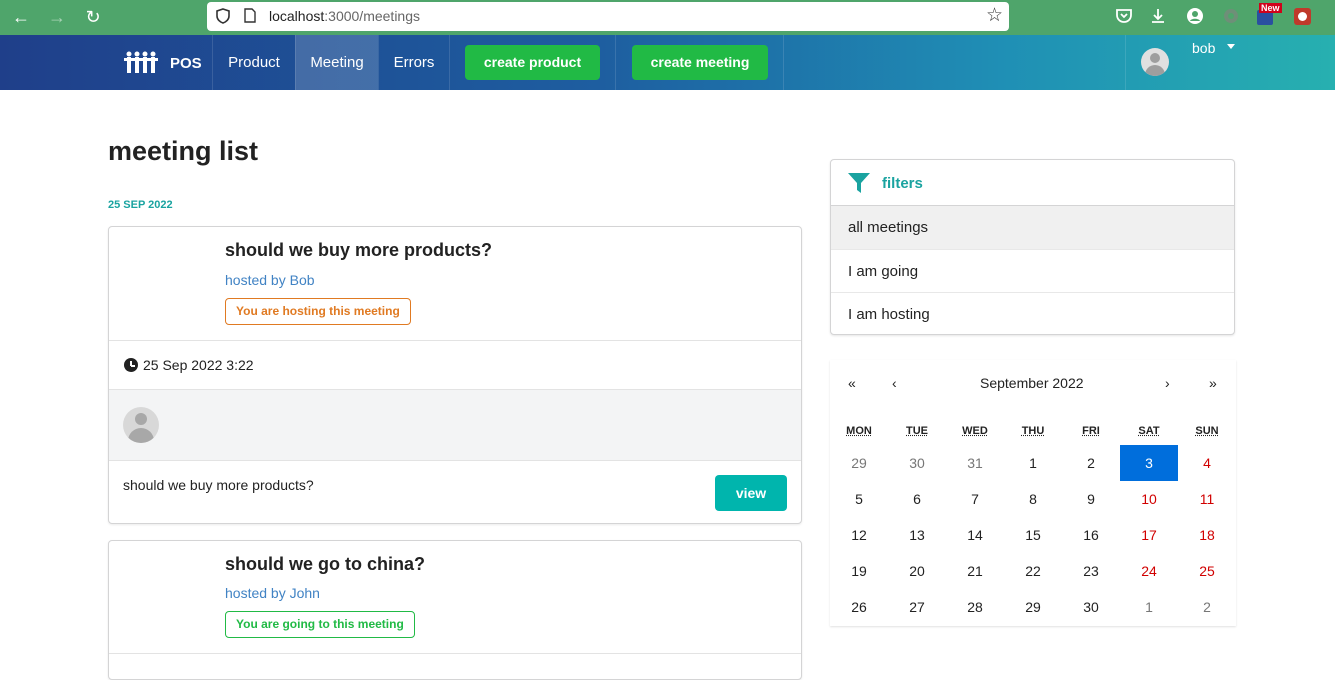 This screenshot has width=1335, height=680. I want to click on weekday-header: SAT, so click(1149, 431).